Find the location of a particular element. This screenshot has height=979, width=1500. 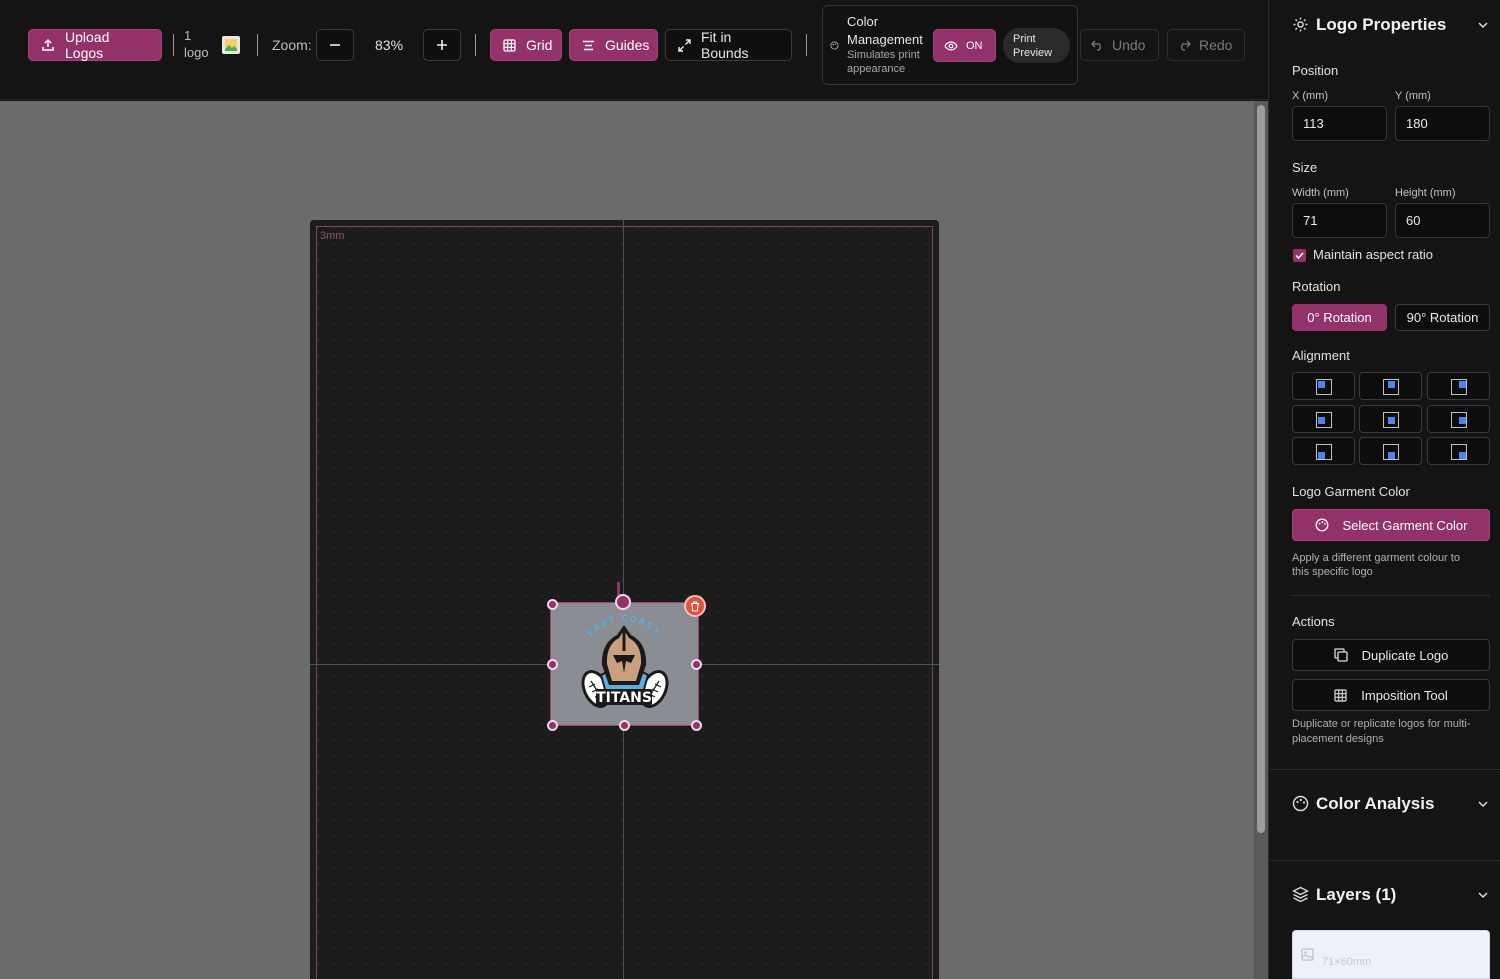

x-label: X (mm) is located at coordinates (1310, 96).